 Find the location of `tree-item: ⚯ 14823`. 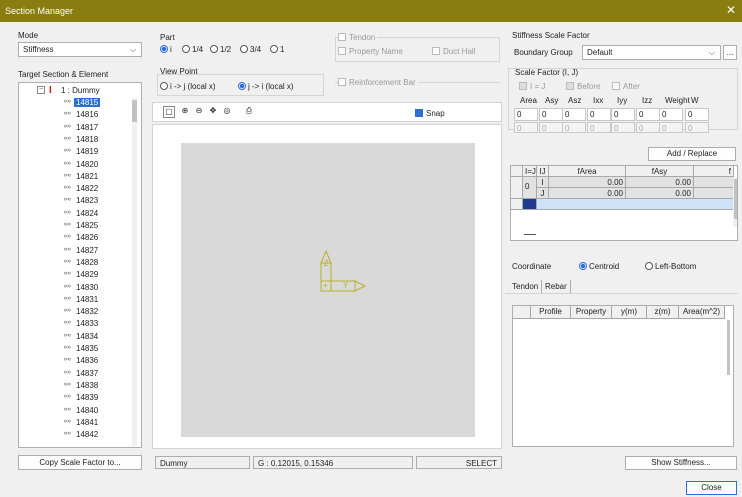

tree-item: ⚯ 14823 is located at coordinates (74, 200).